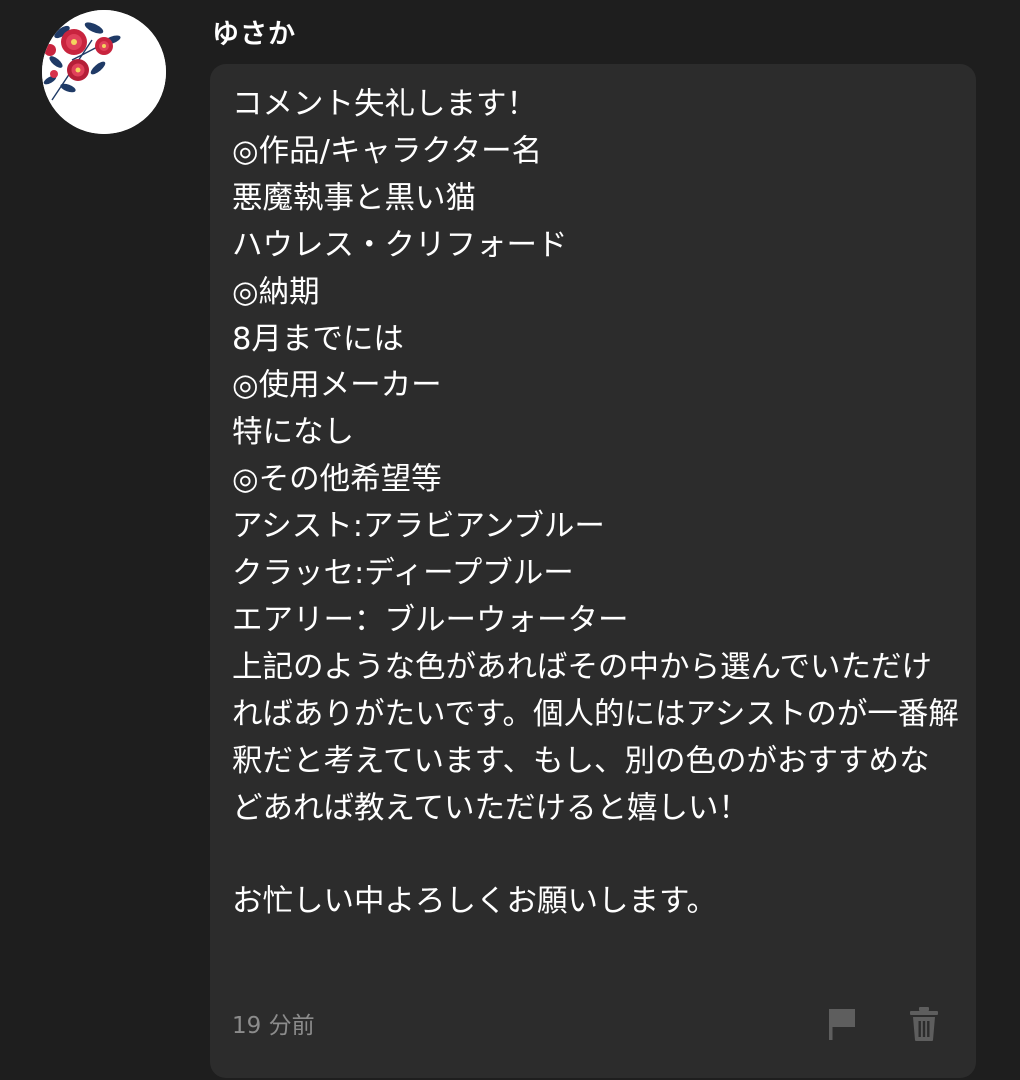 The width and height of the screenshot is (1020, 1080). What do you see at coordinates (254, 31) in the screenshot?
I see `comment-author: ゆさか` at bounding box center [254, 31].